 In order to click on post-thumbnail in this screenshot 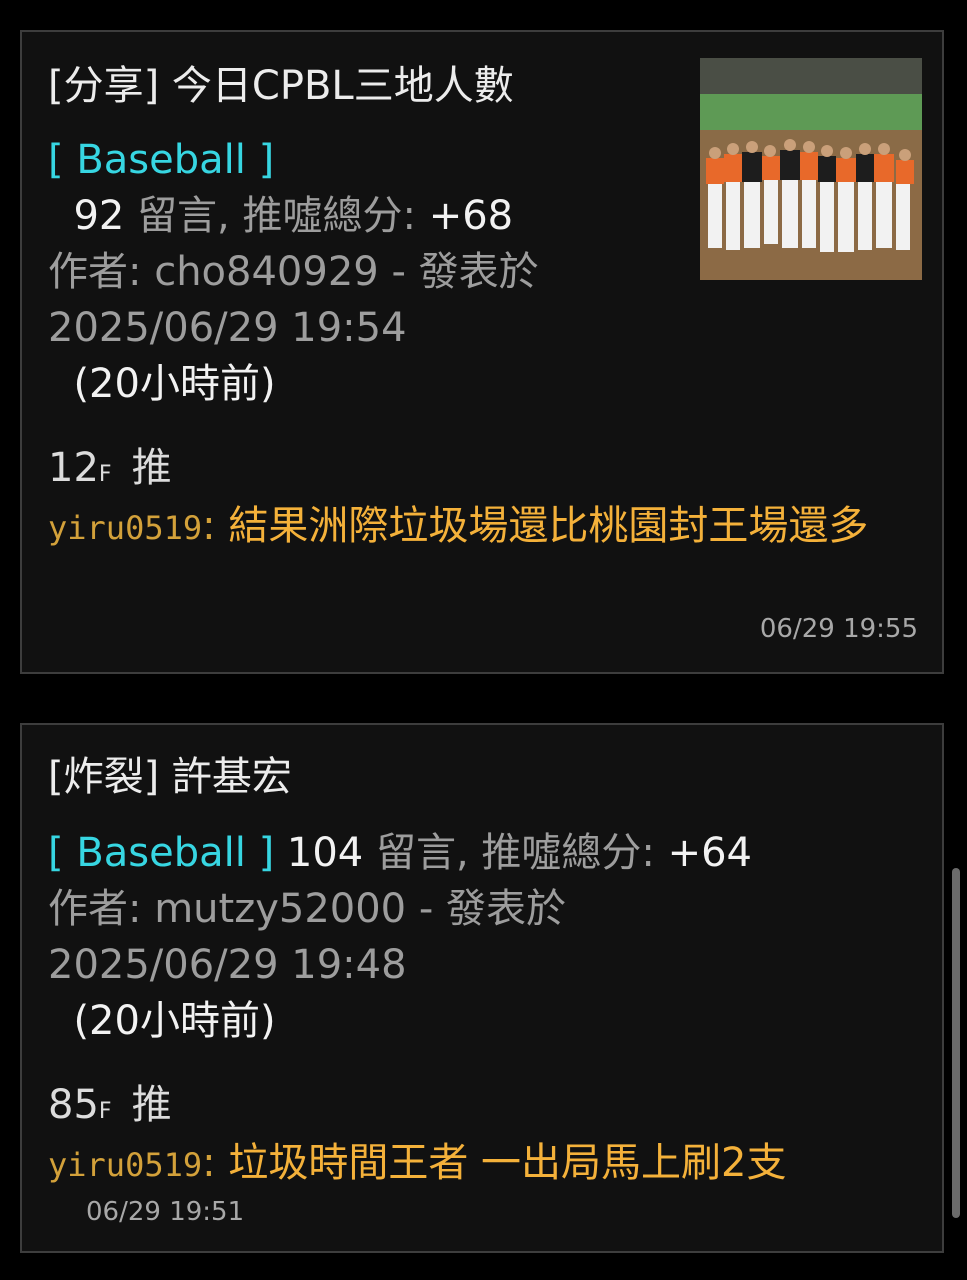, I will do `click(811, 169)`.